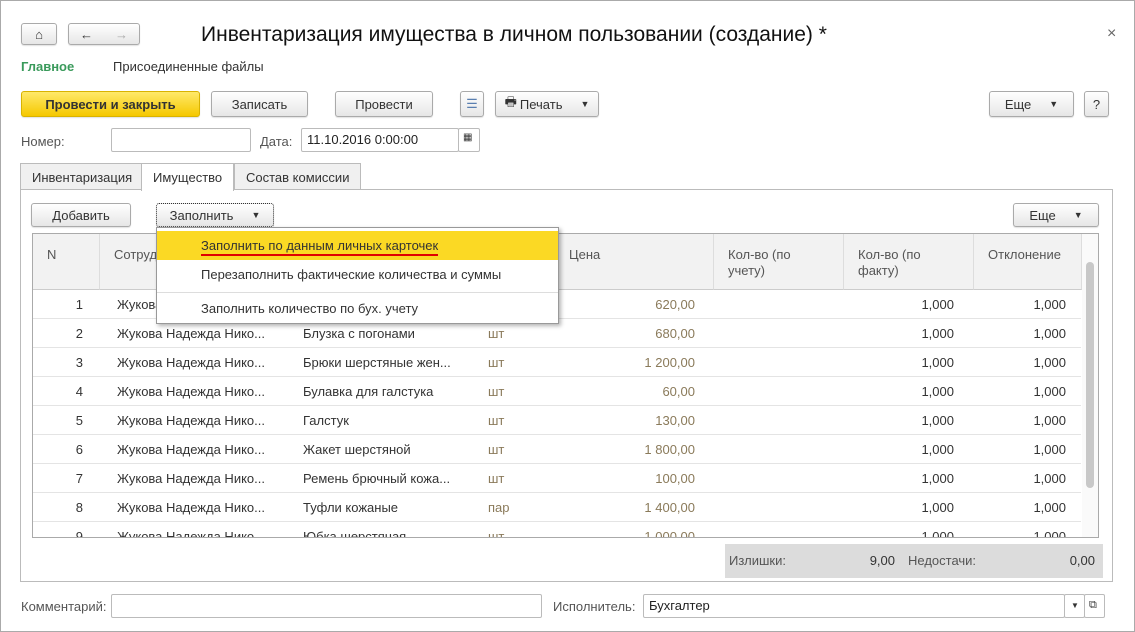 The height and width of the screenshot is (632, 1135). What do you see at coordinates (79, 333) in the screenshot?
I see `cell-n: 2` at bounding box center [79, 333].